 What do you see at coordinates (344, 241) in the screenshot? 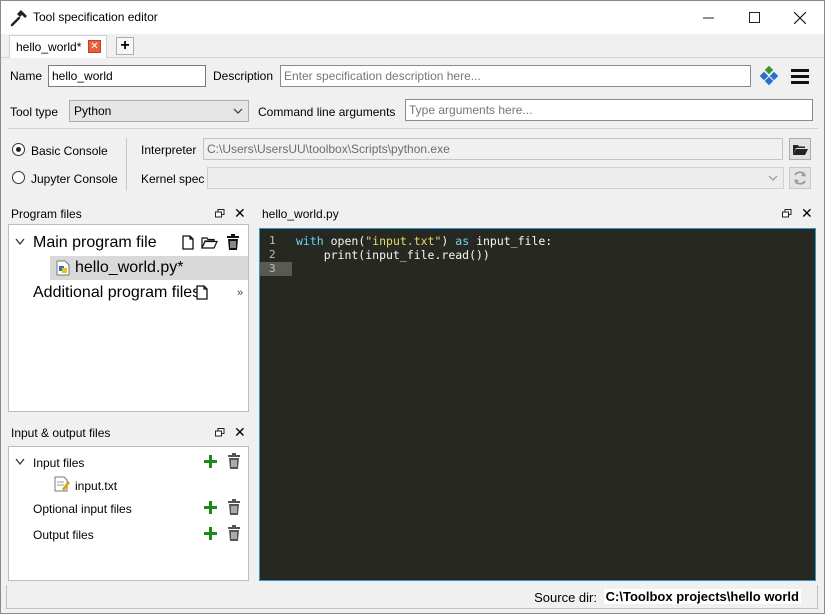
I see `code-text: open(` at bounding box center [344, 241].